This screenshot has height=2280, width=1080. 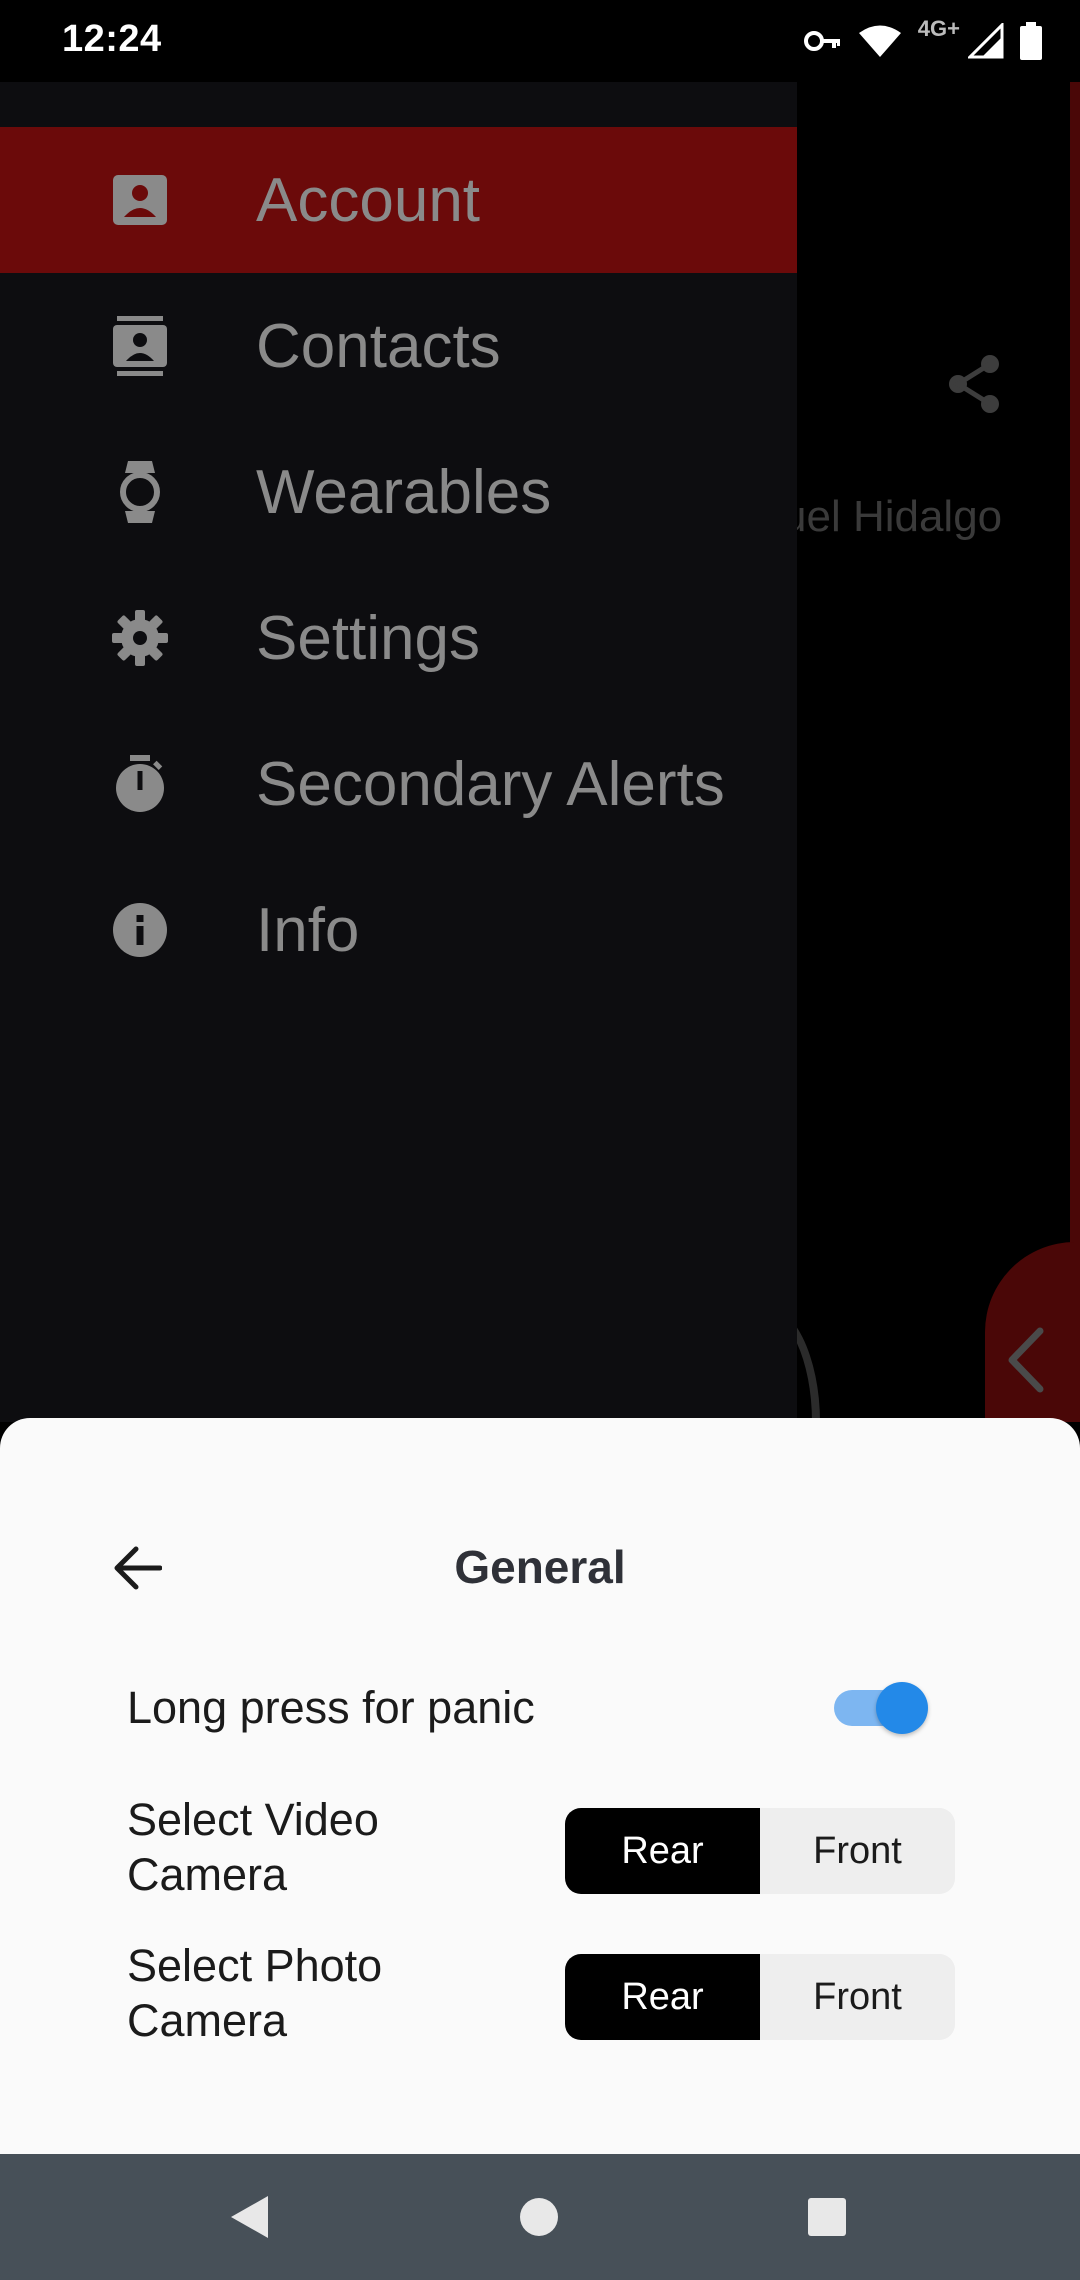 I want to click on cell-signal-icon, so click(x=986, y=41).